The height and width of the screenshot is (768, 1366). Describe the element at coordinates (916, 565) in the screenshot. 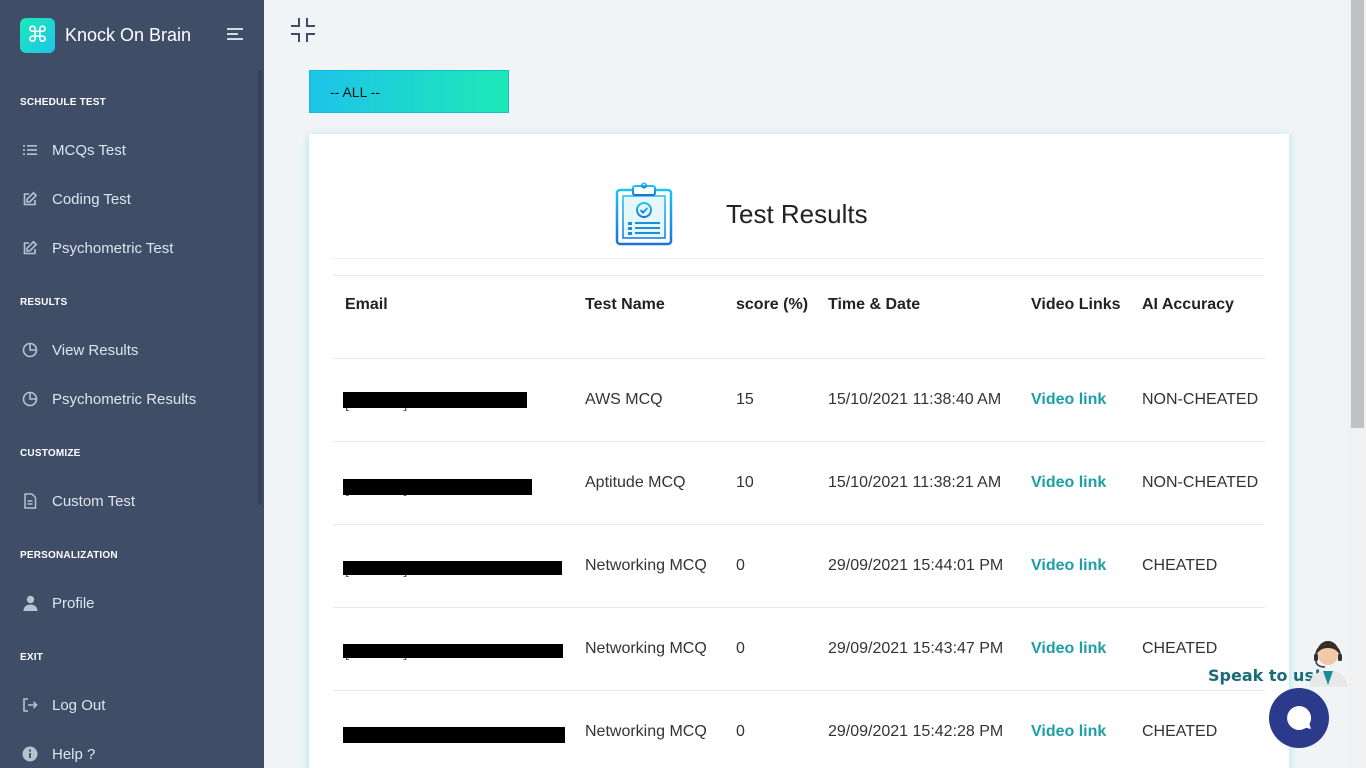

I see `datetime-cell: 29/09/2021 15:44:01 PM` at that location.